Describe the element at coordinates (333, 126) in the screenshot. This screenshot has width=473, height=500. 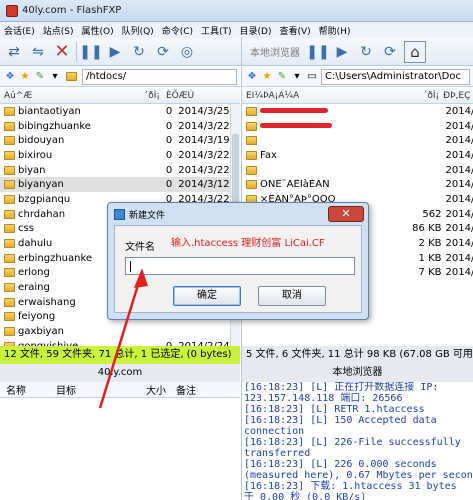
I see `file-name` at that location.